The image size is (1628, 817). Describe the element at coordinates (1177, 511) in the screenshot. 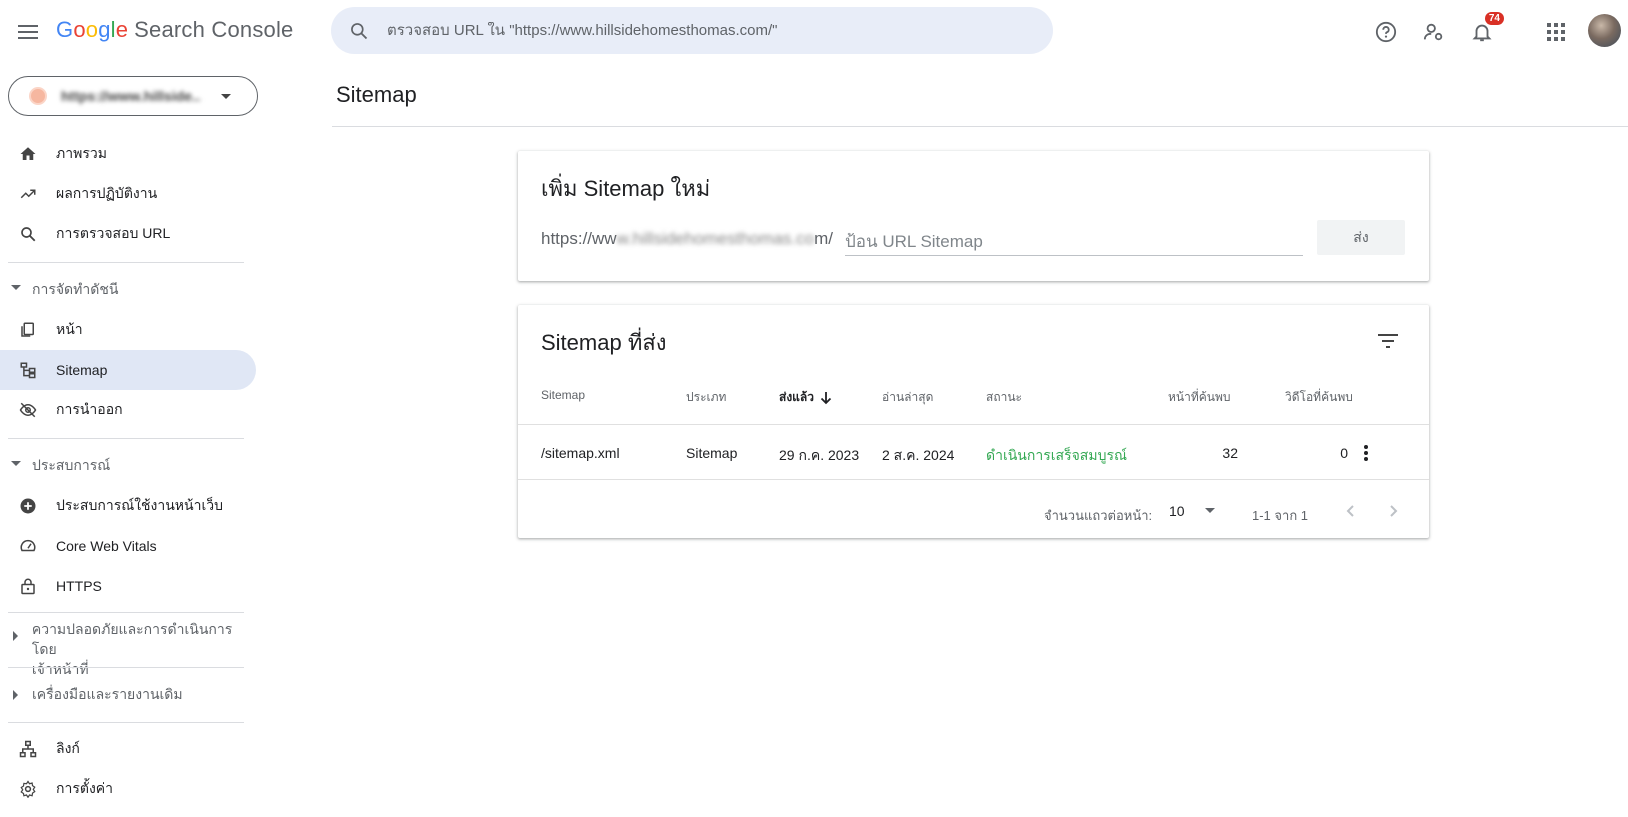

I see `rows-per-page-value: 10` at that location.